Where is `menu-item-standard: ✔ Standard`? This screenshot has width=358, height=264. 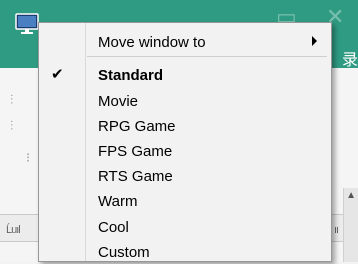 menu-item-standard: ✔ Standard is located at coordinates (185, 75).